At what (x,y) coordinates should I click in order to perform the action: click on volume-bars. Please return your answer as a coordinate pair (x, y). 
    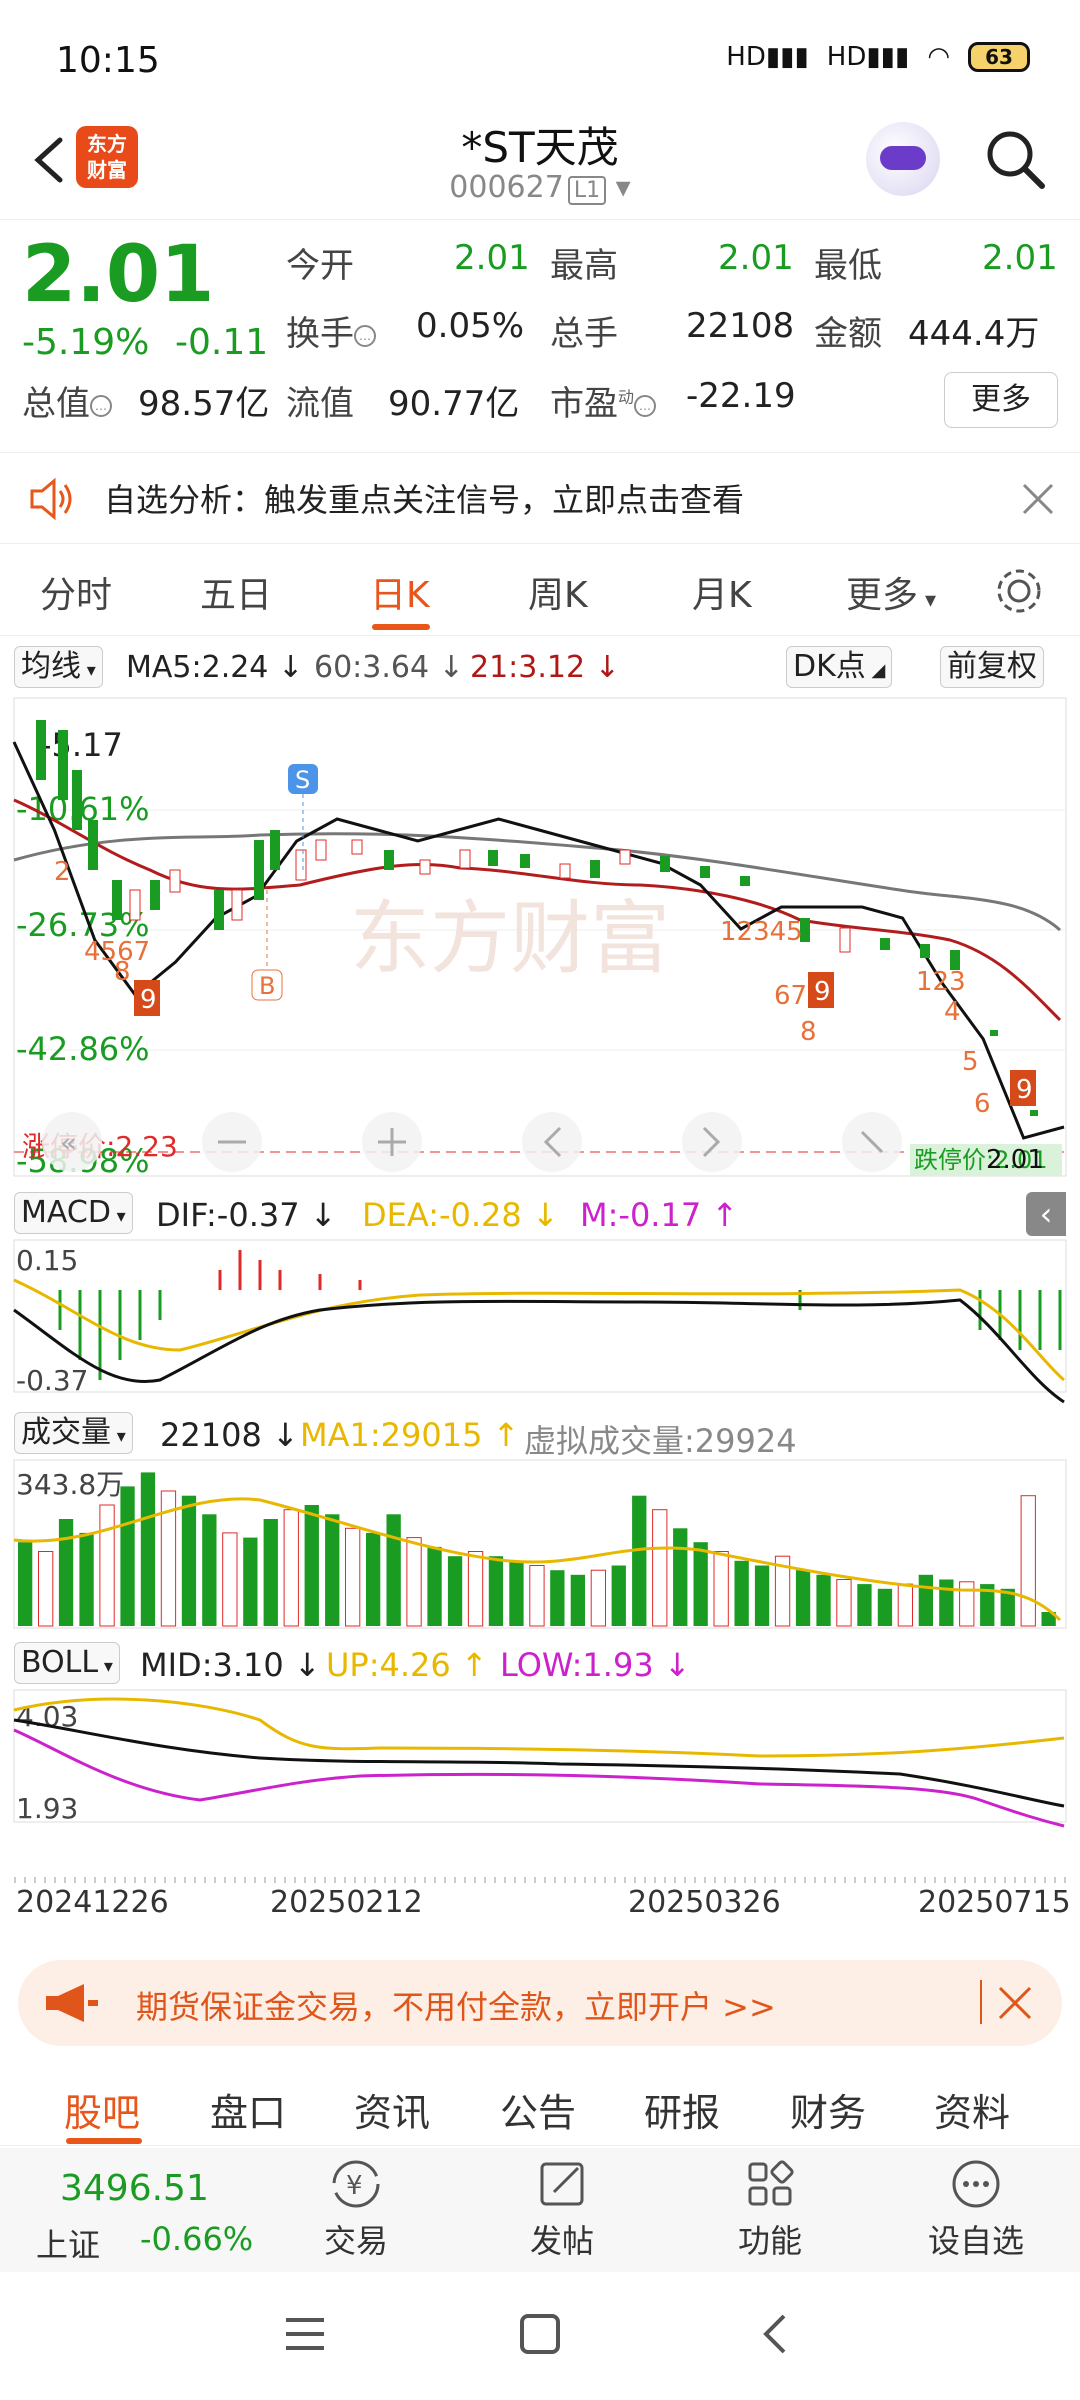
    Looking at the image, I should click on (537, 1549).